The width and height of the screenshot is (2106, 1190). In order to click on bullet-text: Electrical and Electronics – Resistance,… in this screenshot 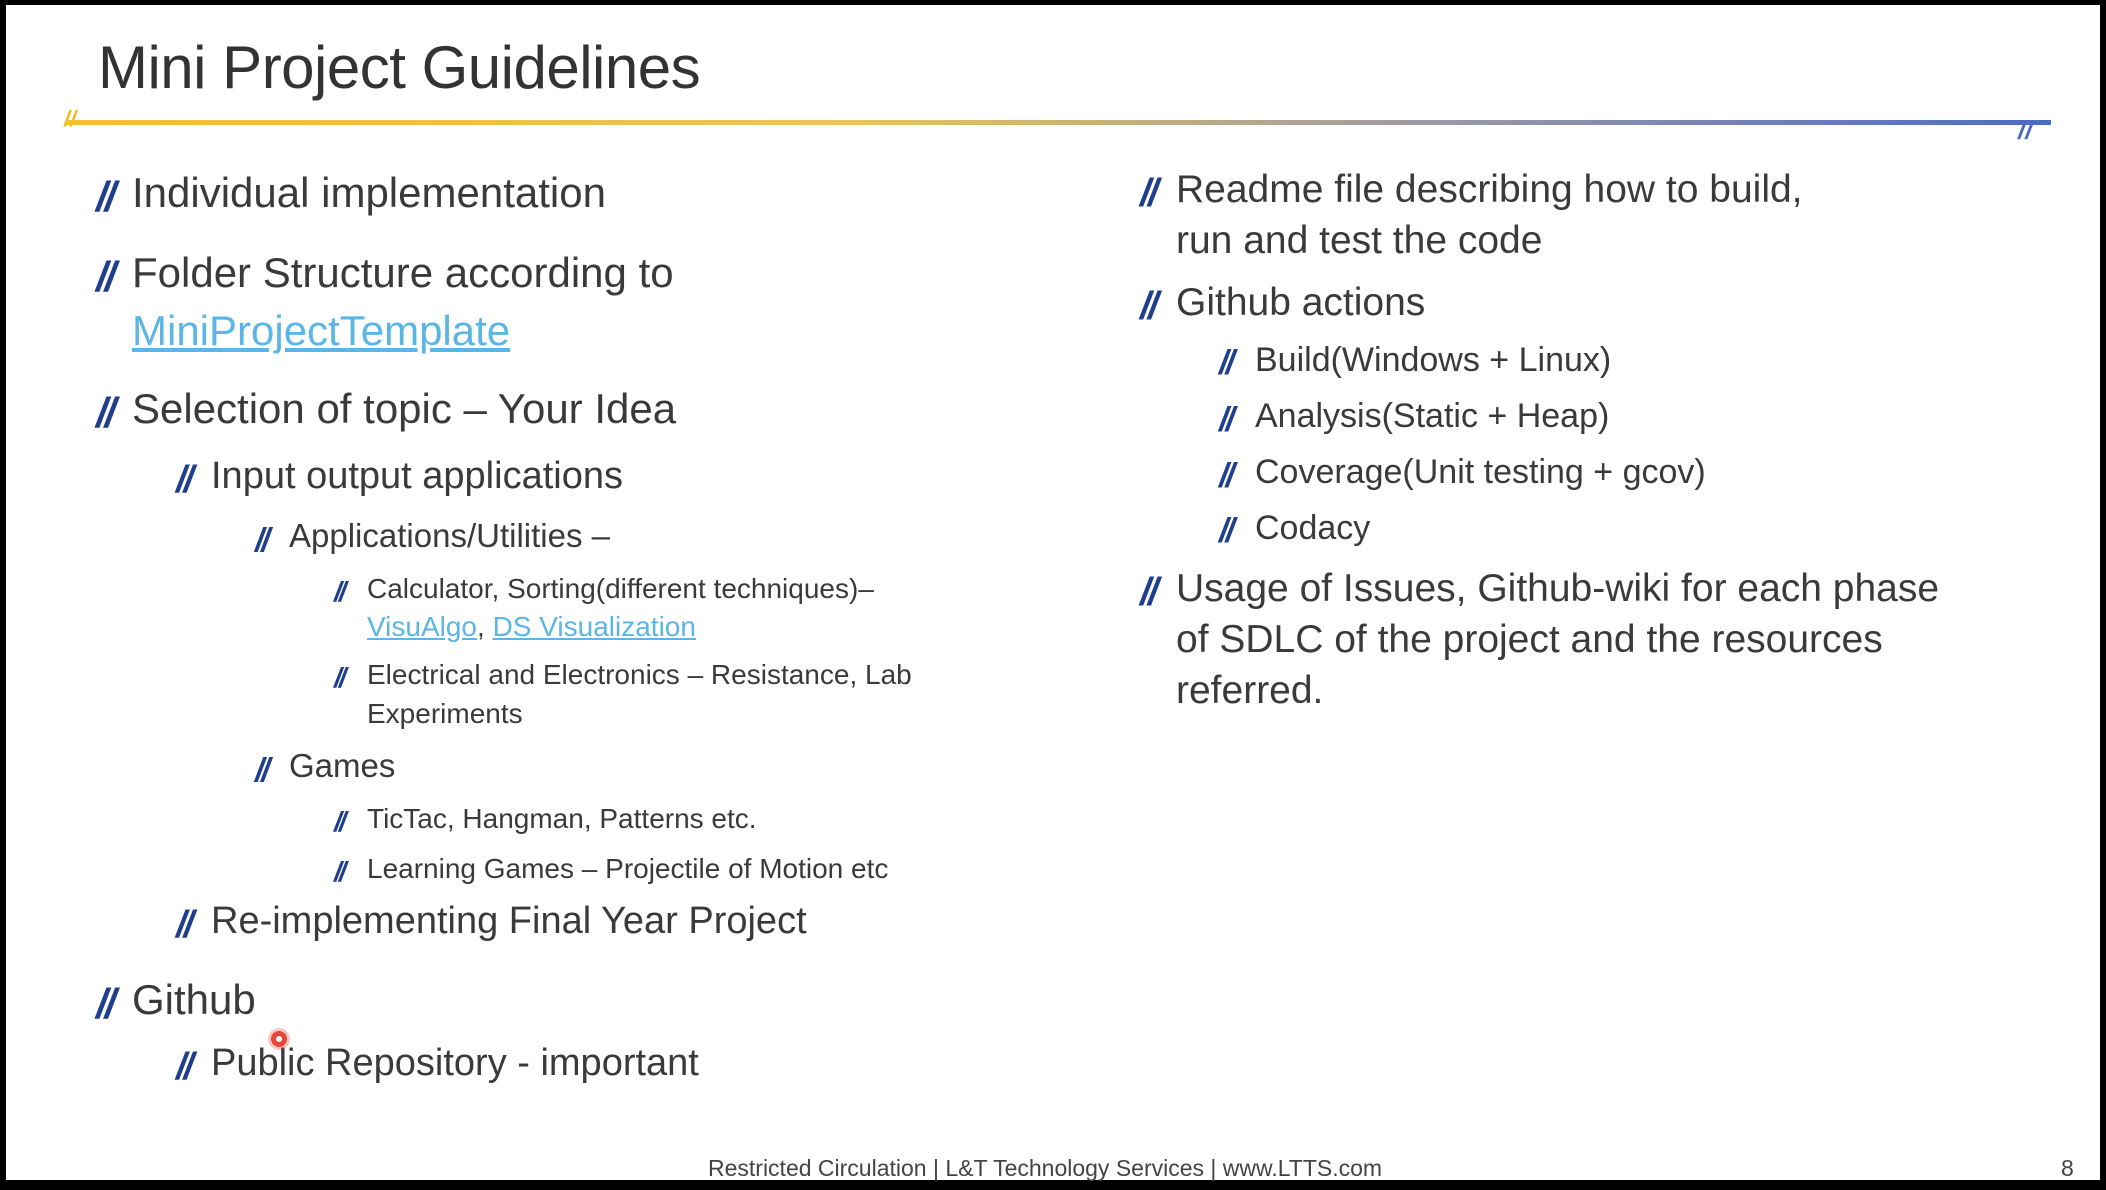, I will do `click(639, 674)`.